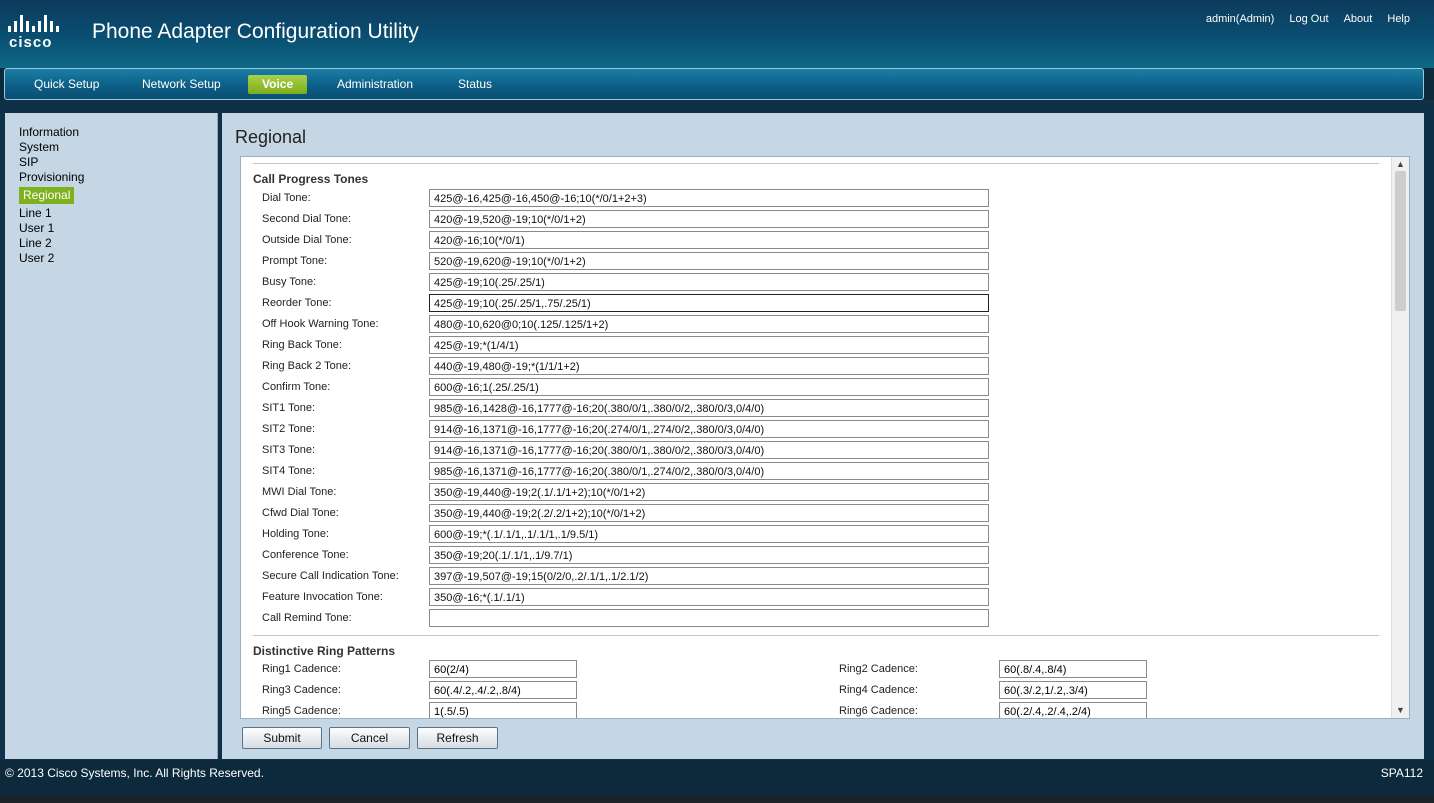 Image resolution: width=1434 pixels, height=803 pixels. What do you see at coordinates (311, 179) in the screenshot?
I see `call-progress-title: Call Progress Tones` at bounding box center [311, 179].